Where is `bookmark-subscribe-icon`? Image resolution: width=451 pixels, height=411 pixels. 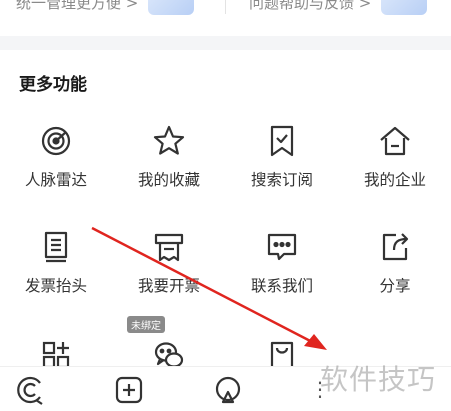 bookmark-subscribe-icon is located at coordinates (282, 141).